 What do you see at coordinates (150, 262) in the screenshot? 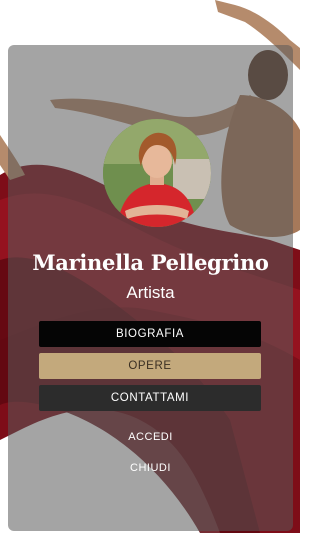
I see `profile-name: Marinella Pellegrino` at bounding box center [150, 262].